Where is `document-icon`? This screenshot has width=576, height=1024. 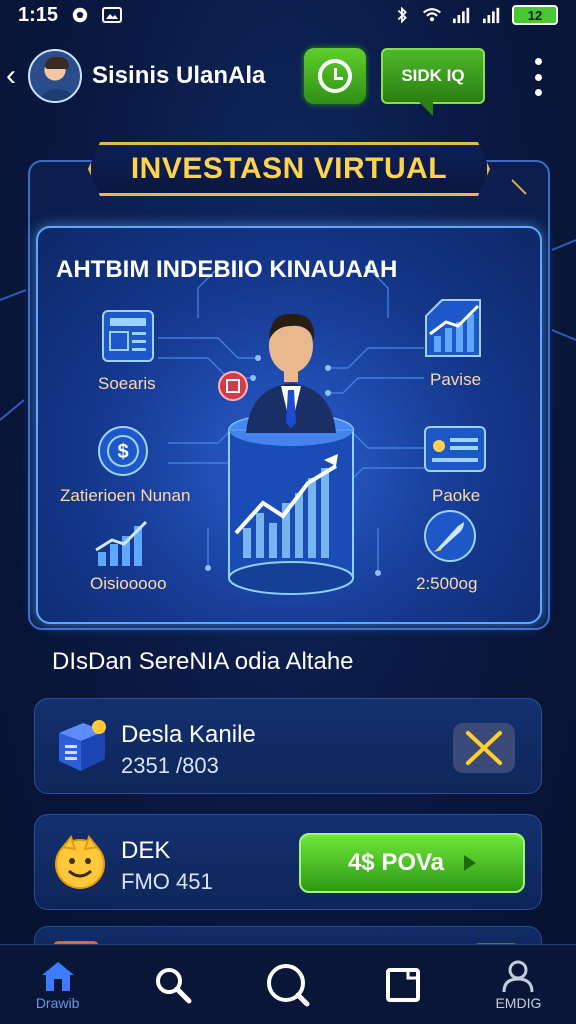 document-icon is located at coordinates (128, 336).